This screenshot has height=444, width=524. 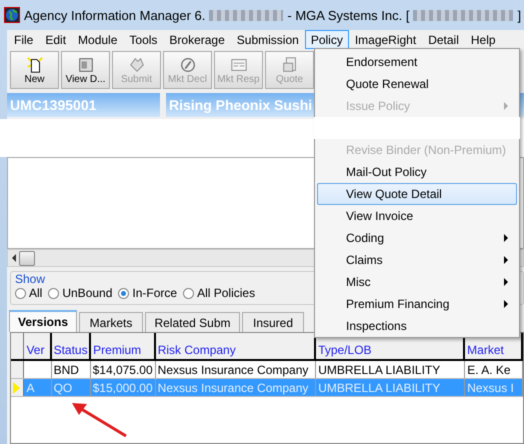 I want to click on document-icon, so click(x=289, y=65).